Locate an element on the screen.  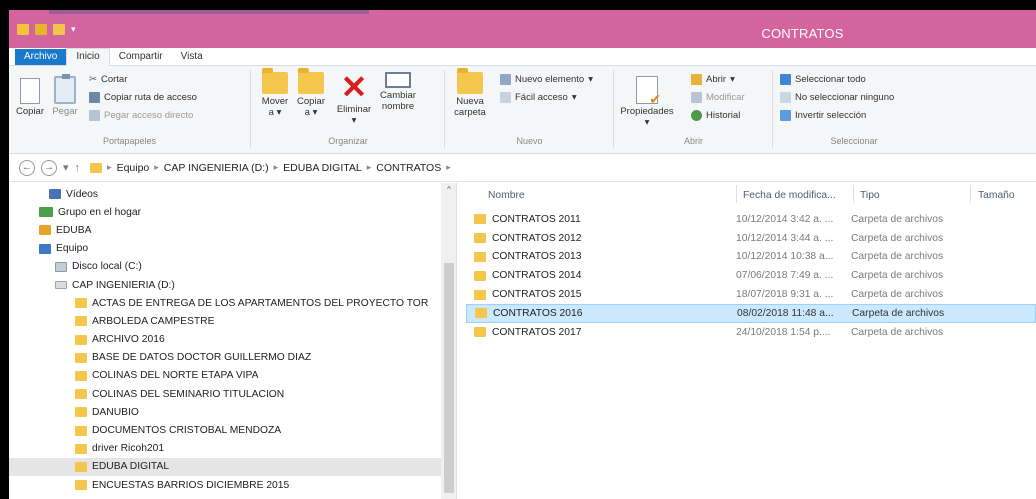
nav-item: ENCUESTAS BARRIOS DICIEMBRE 2015 is located at coordinates (225, 485).